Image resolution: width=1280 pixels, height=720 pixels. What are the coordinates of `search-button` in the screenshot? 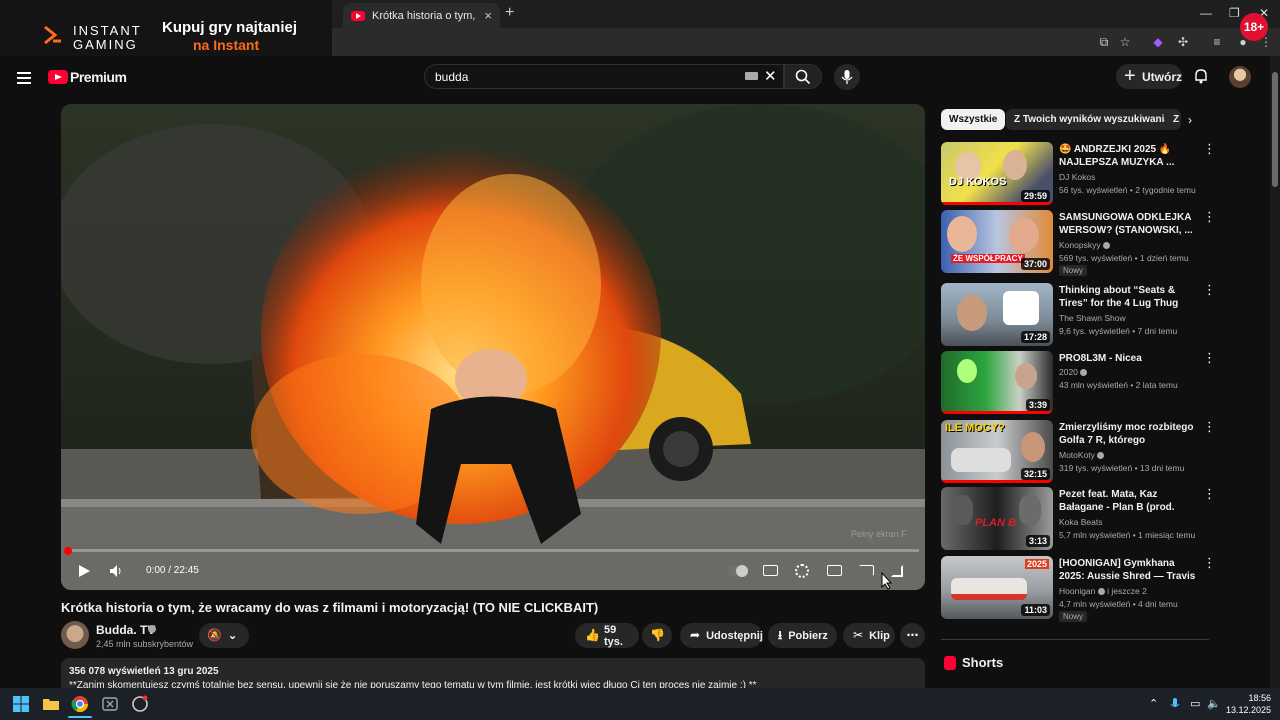 It's located at (803, 76).